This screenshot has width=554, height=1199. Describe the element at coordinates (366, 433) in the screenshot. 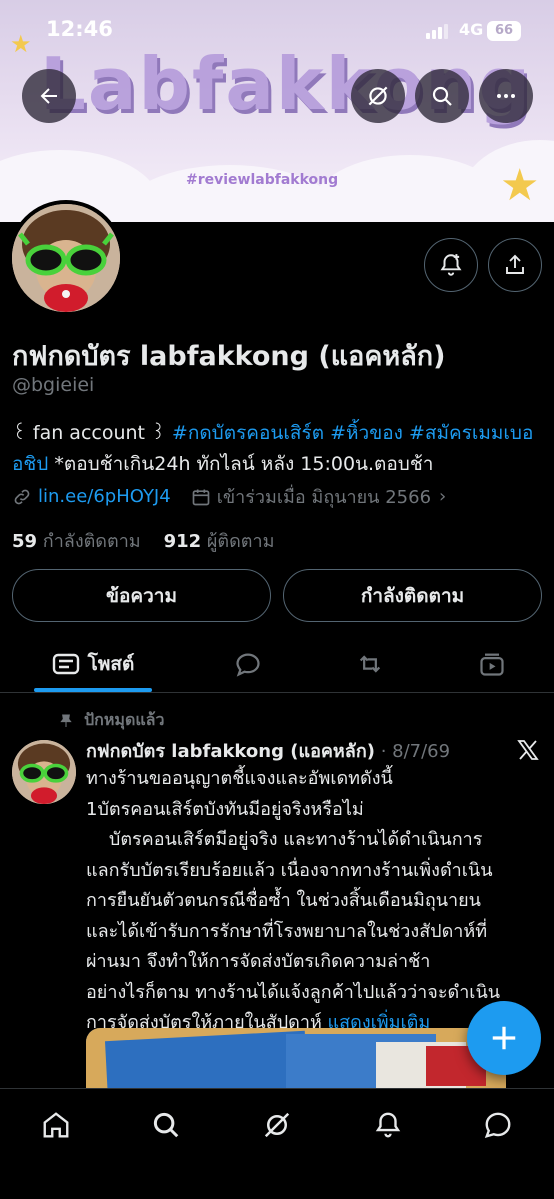

I see `bio-hashtag: #หิ้วของ` at that location.